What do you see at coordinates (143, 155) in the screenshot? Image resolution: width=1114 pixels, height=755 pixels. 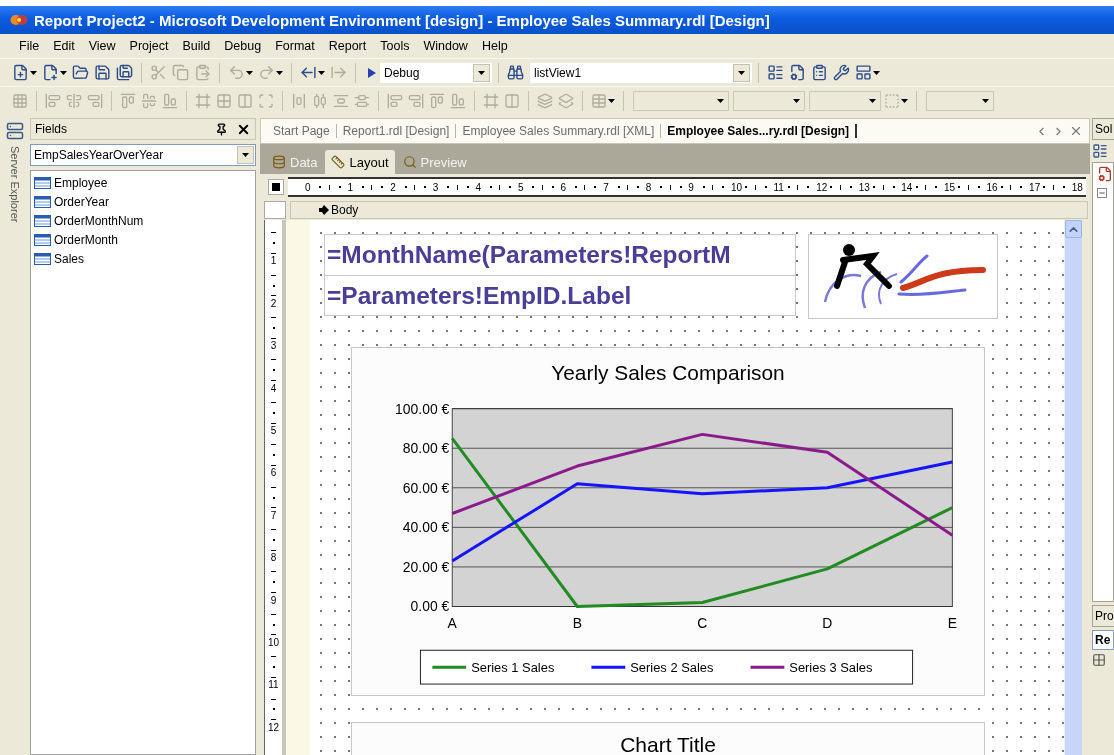 I see `dataset-dropdown: EmpSalesYearOverYear` at bounding box center [143, 155].